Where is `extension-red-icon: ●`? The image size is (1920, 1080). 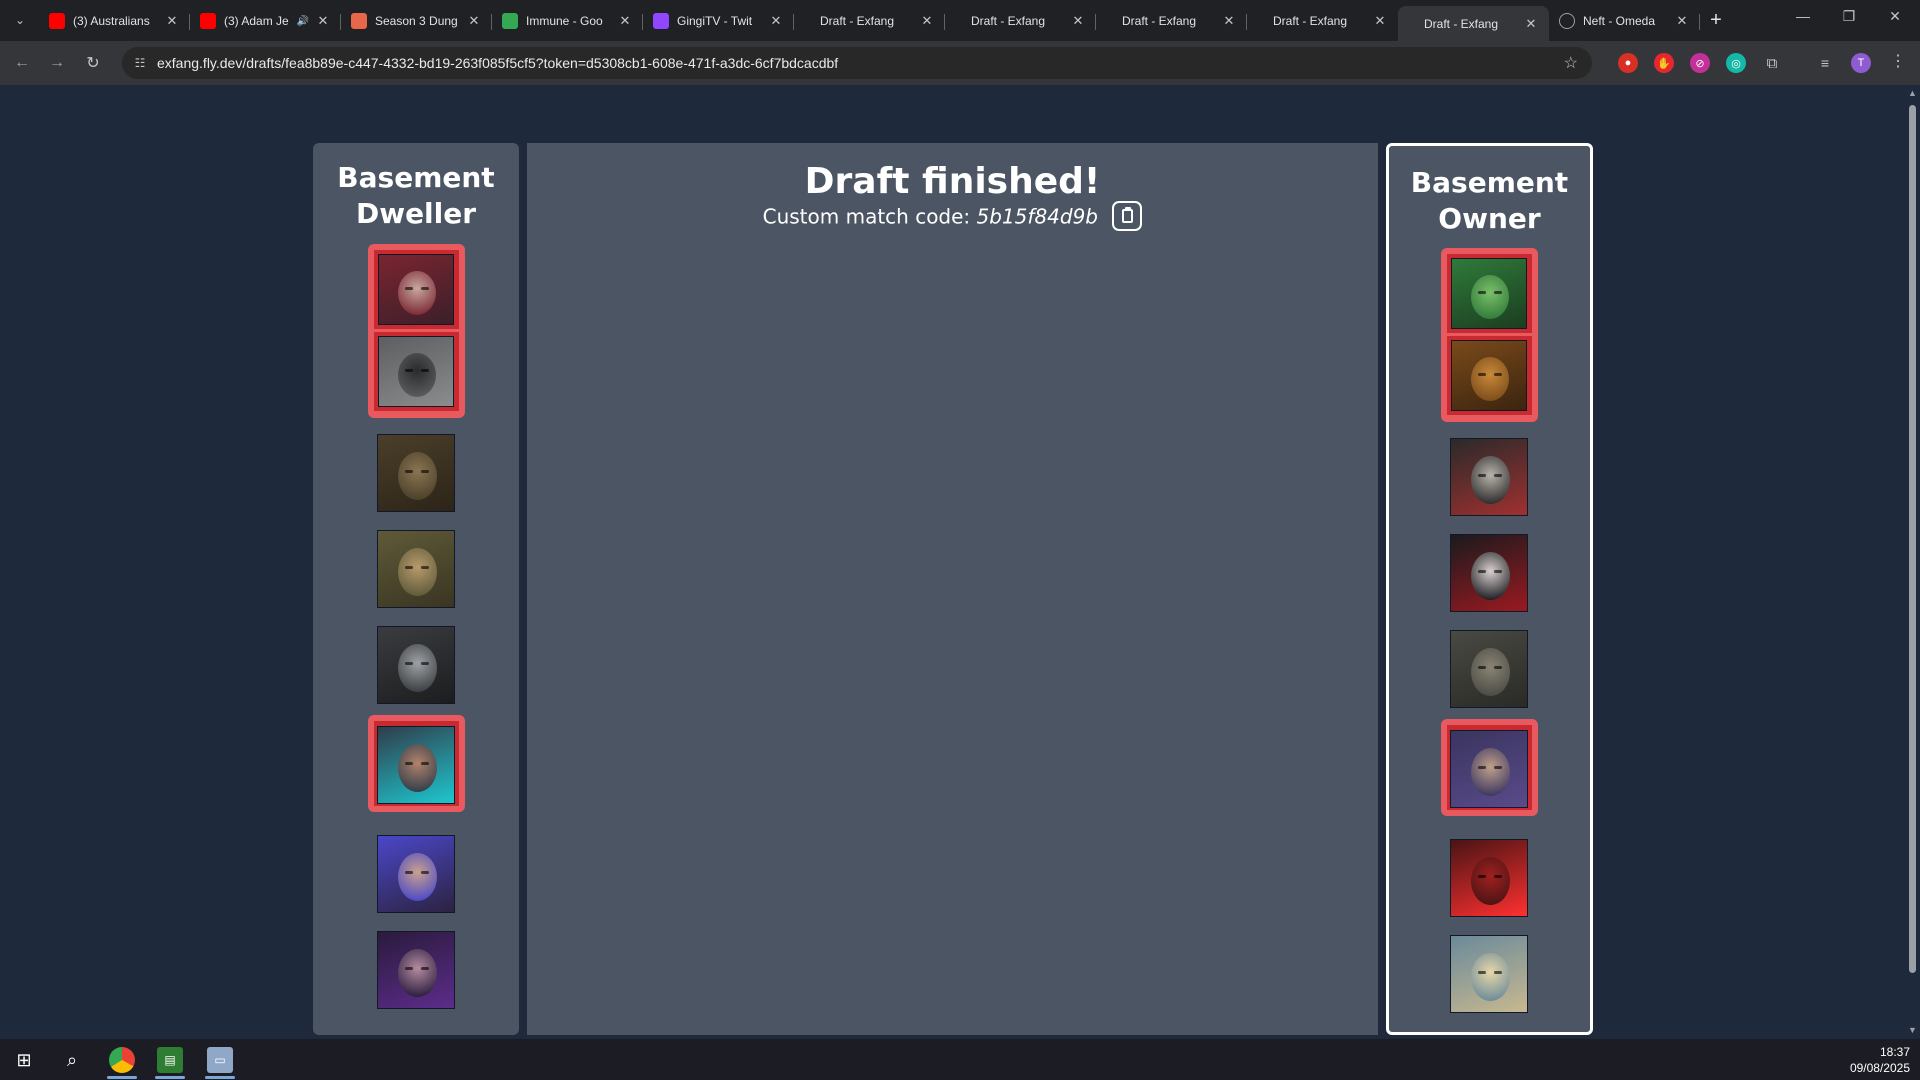
extension-red-icon: ● is located at coordinates (1628, 63).